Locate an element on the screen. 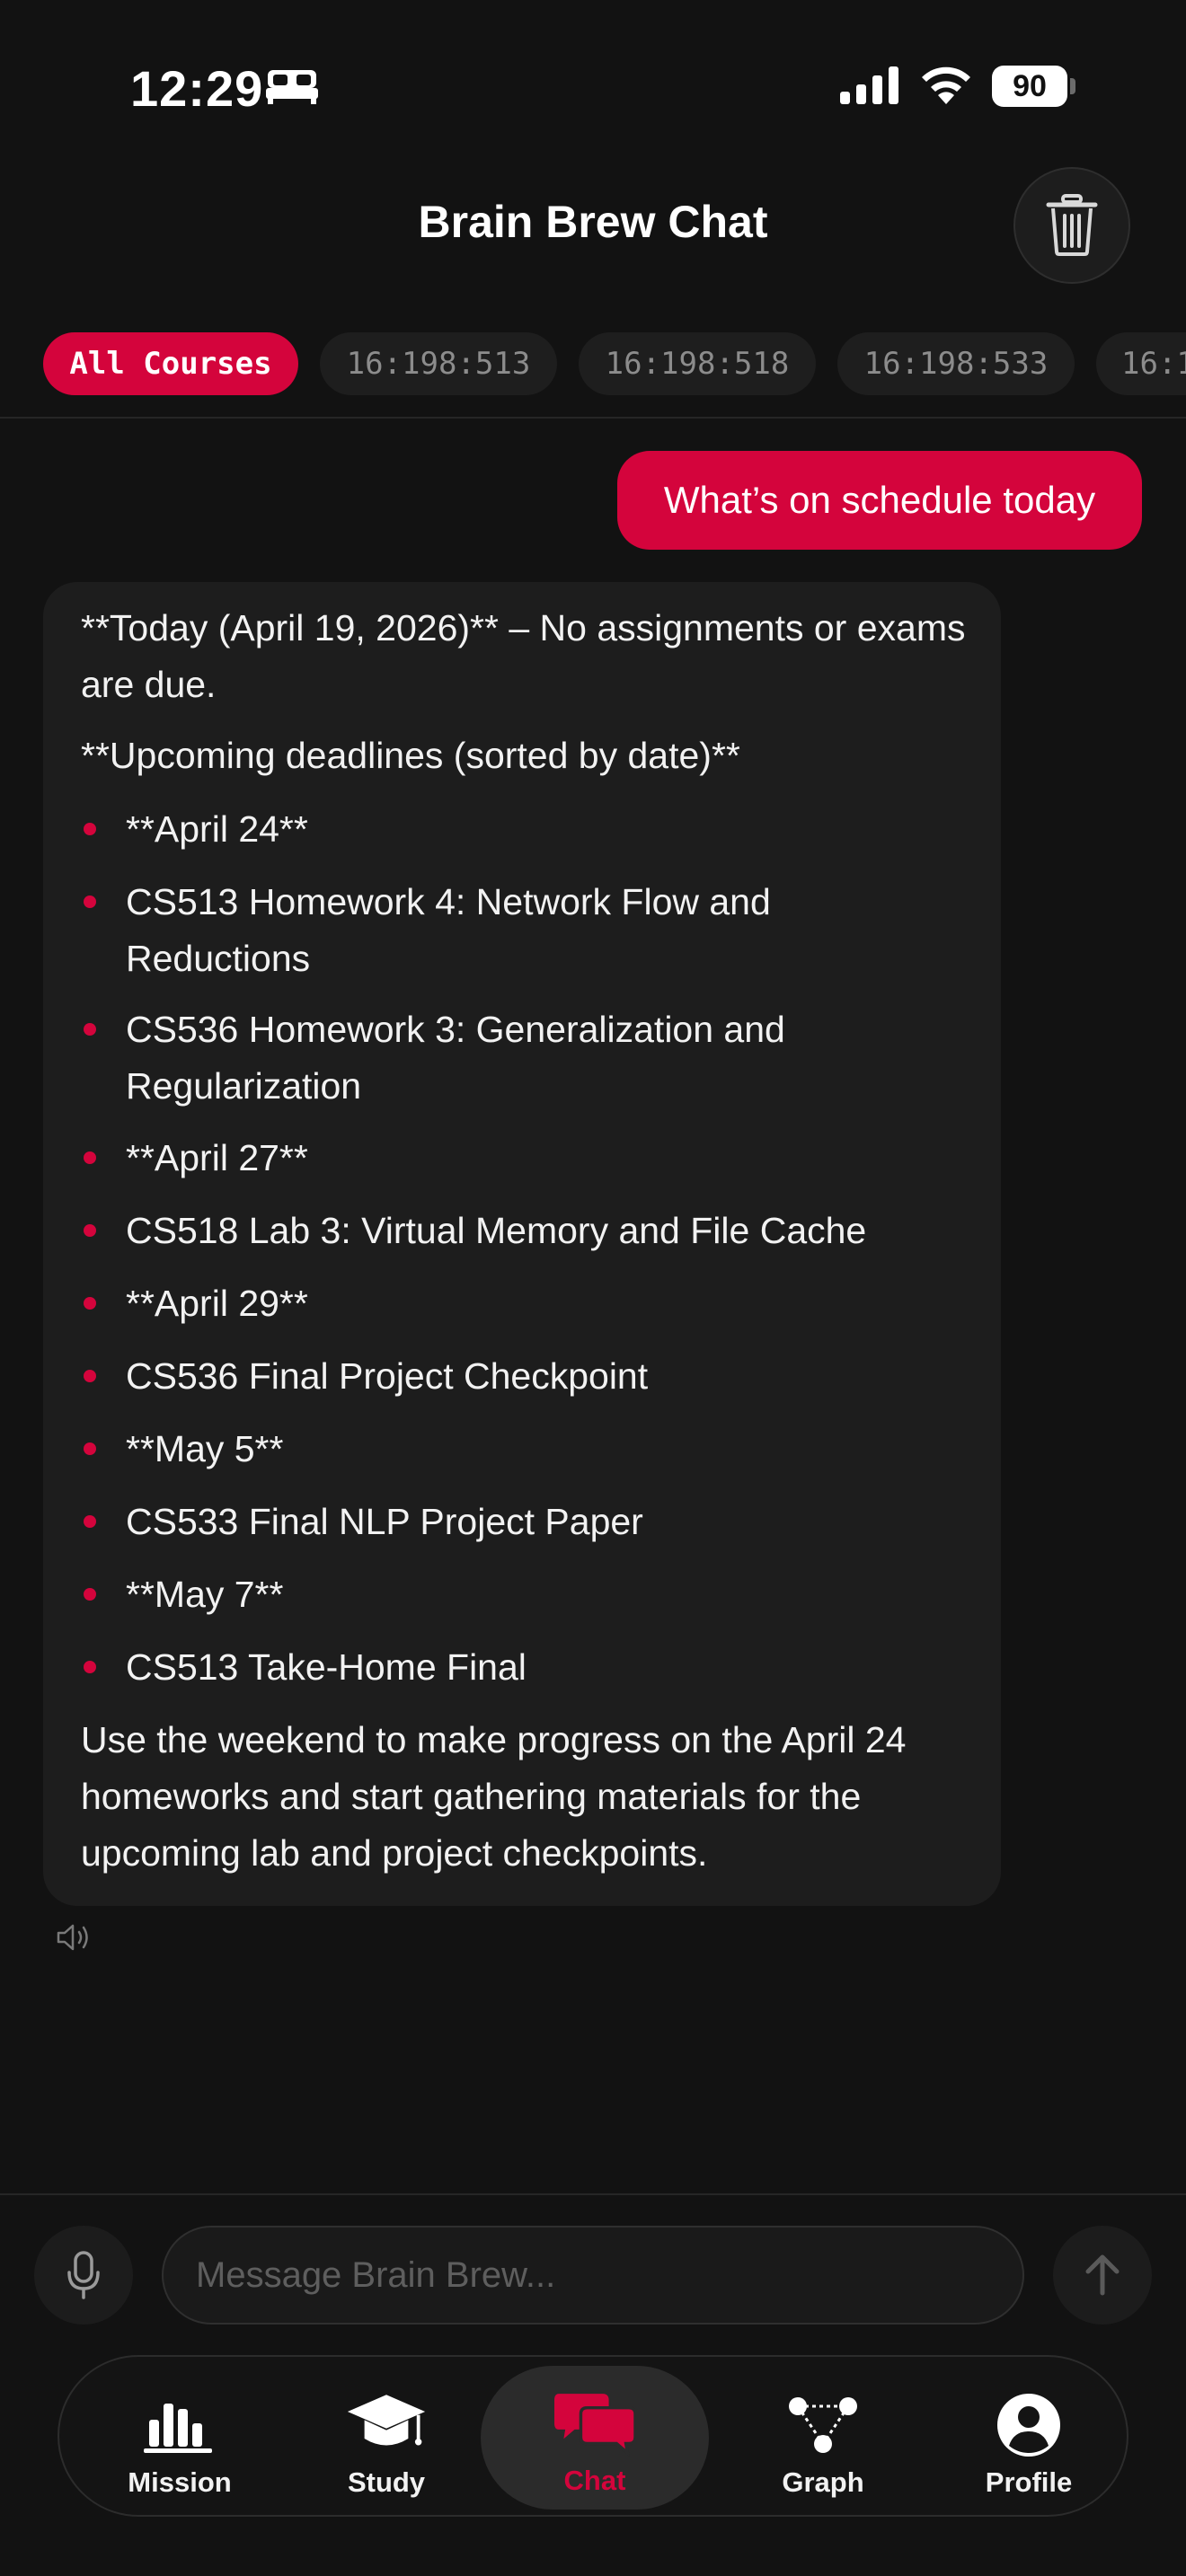  trash-icon is located at coordinates (1072, 225).